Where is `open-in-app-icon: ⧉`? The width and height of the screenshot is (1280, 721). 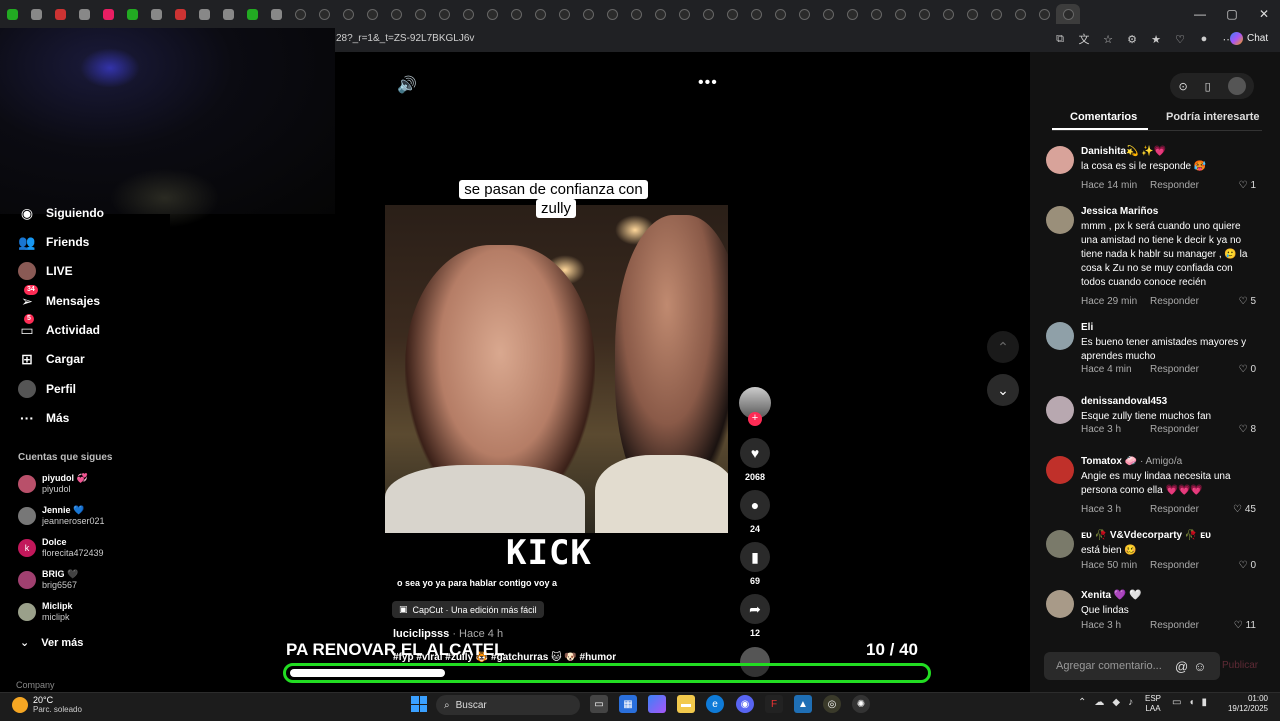
open-in-app-icon: ⧉ is located at coordinates (1060, 39).